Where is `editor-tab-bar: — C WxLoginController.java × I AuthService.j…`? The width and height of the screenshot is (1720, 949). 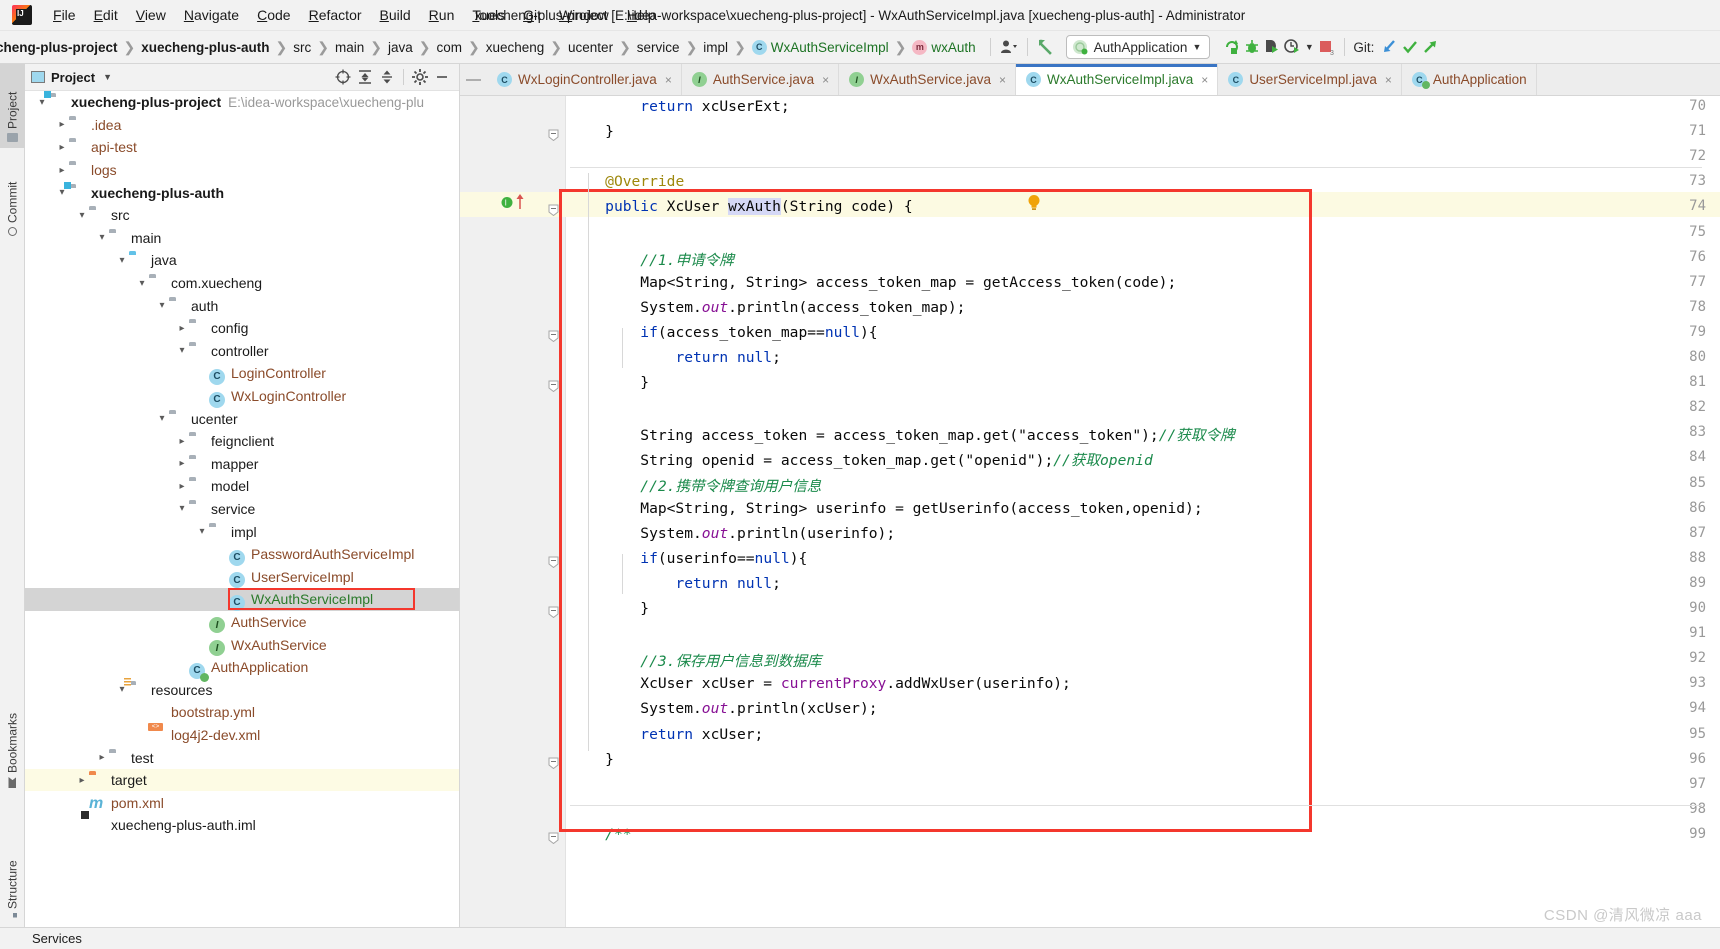 editor-tab-bar: — C WxLoginController.java × I AuthService.j… is located at coordinates (1090, 80).